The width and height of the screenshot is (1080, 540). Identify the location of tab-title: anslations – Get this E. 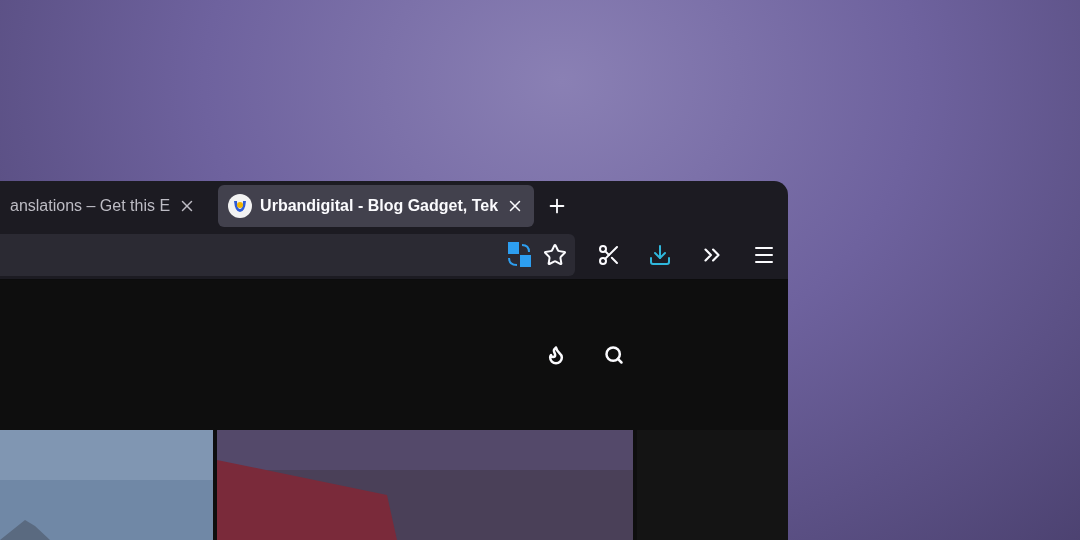
(90, 205).